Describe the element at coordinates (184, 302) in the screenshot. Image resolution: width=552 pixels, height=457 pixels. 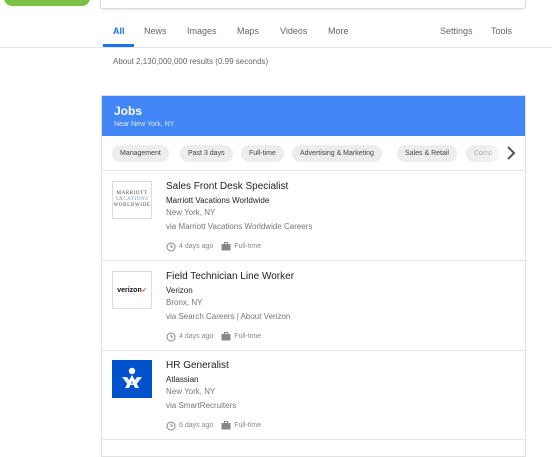
I see `job-location: Bronx, NY` at that location.